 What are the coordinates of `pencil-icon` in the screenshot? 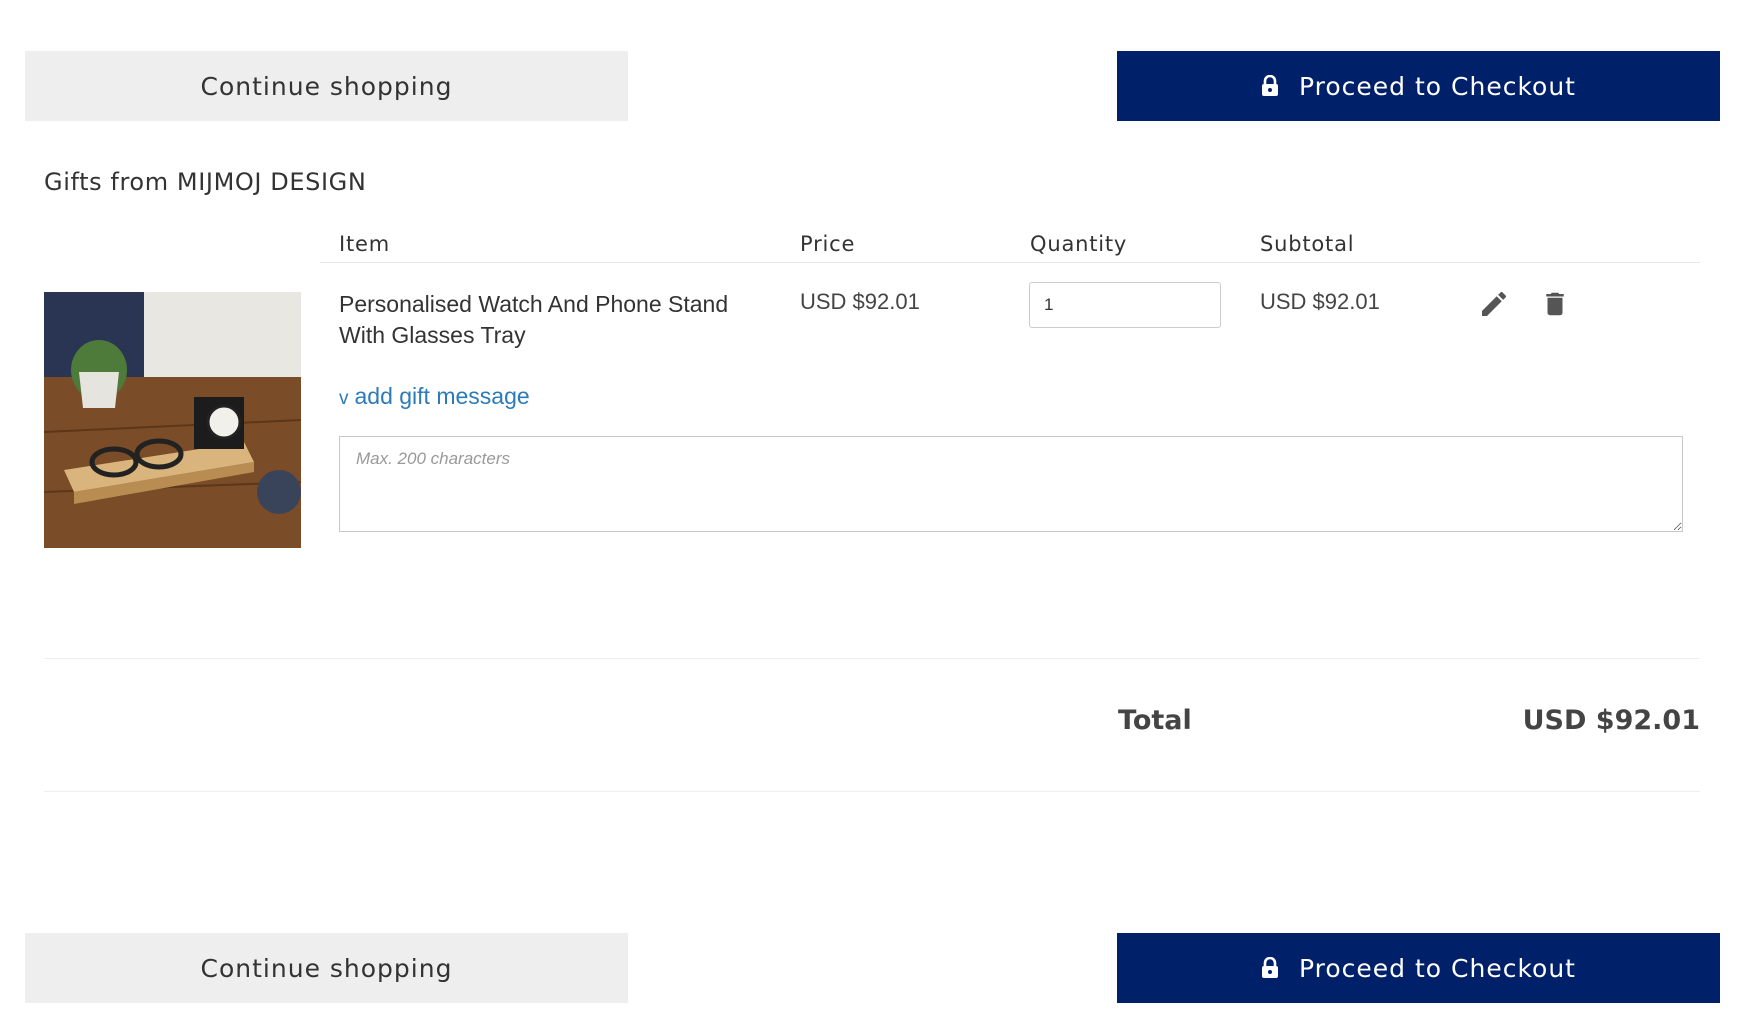 It's located at (1494, 303).